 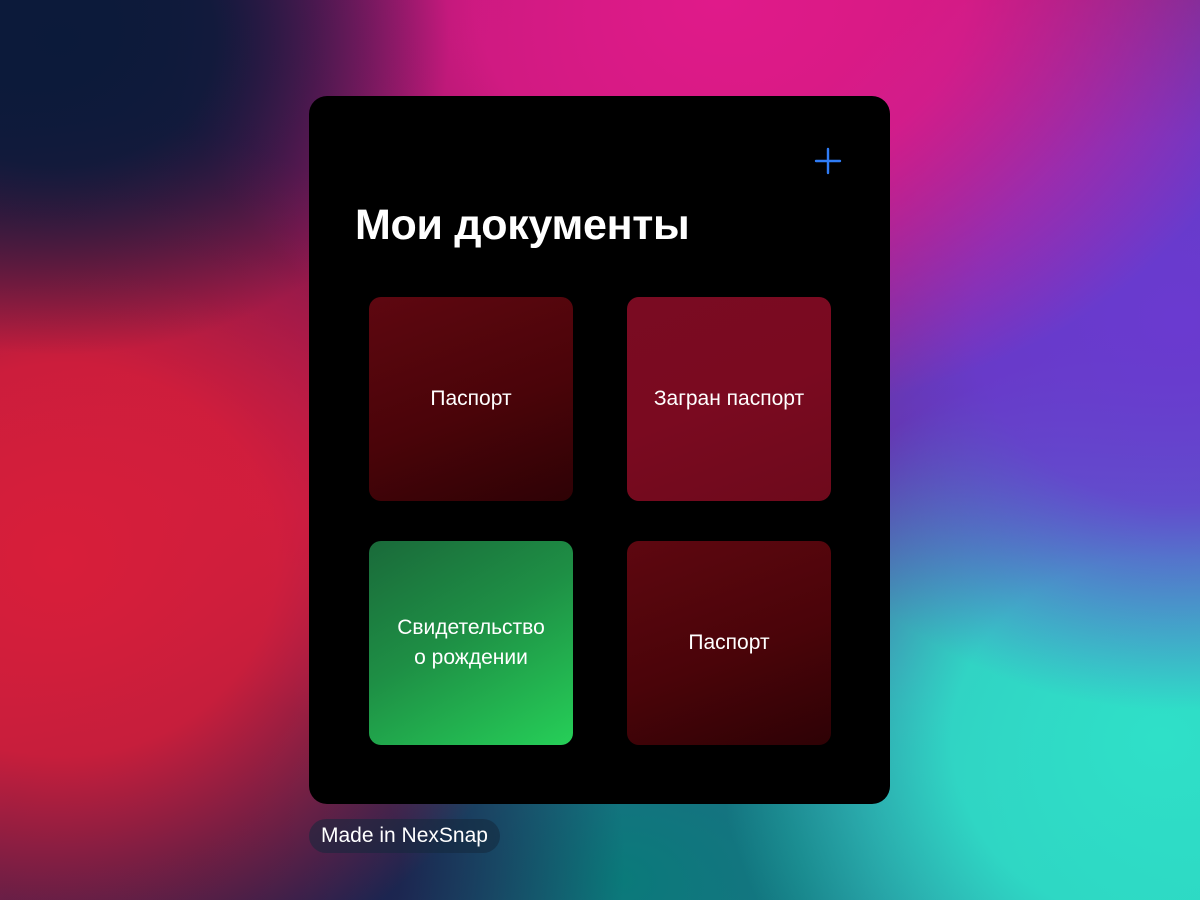 What do you see at coordinates (522, 225) in the screenshot?
I see `page-title: Мои документы` at bounding box center [522, 225].